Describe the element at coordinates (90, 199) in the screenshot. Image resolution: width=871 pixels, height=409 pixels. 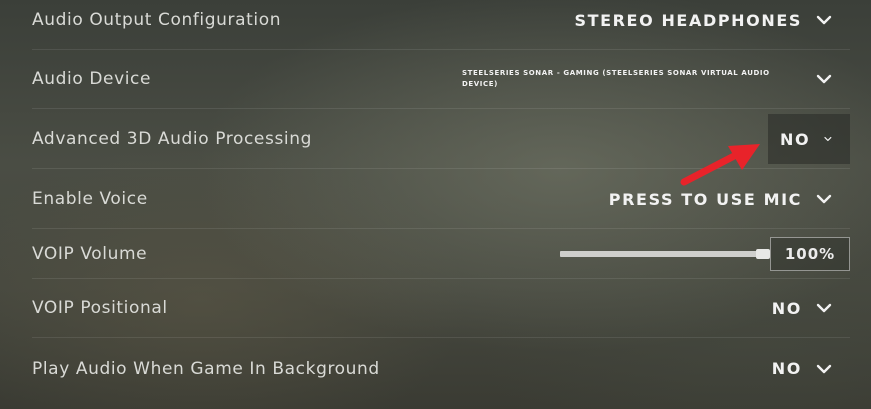
I see `setting-label: Enable Voice` at that location.